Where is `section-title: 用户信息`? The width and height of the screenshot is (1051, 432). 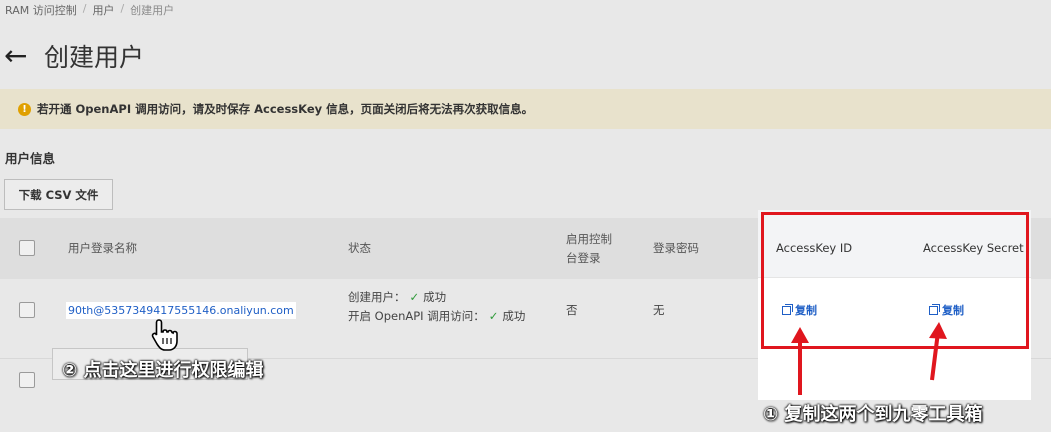
section-title: 用户信息 is located at coordinates (30, 158).